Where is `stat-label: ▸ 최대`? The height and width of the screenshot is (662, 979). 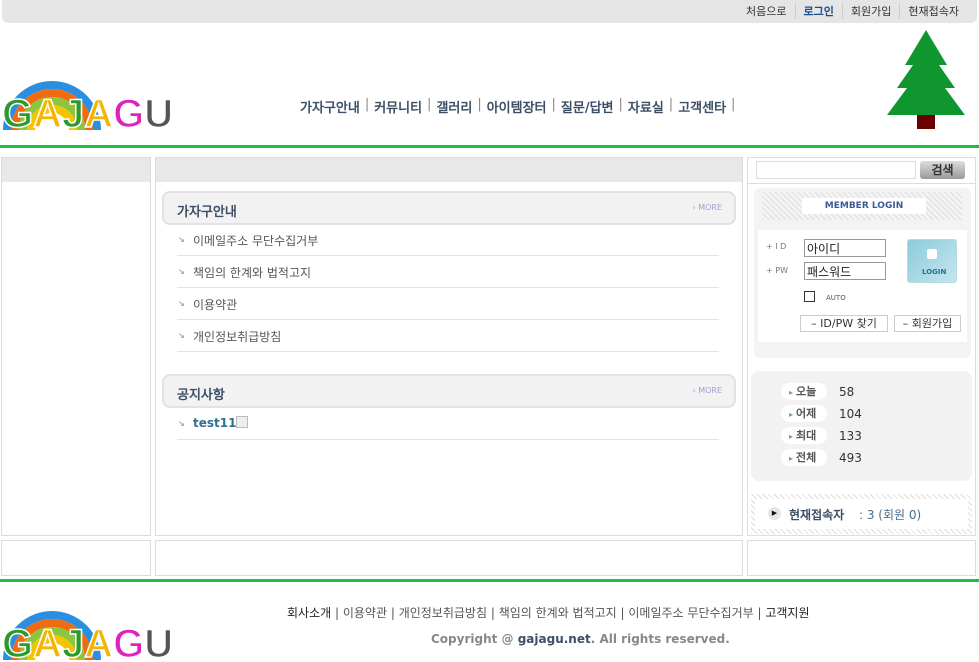
stat-label: ▸ 최대 is located at coordinates (804, 435).